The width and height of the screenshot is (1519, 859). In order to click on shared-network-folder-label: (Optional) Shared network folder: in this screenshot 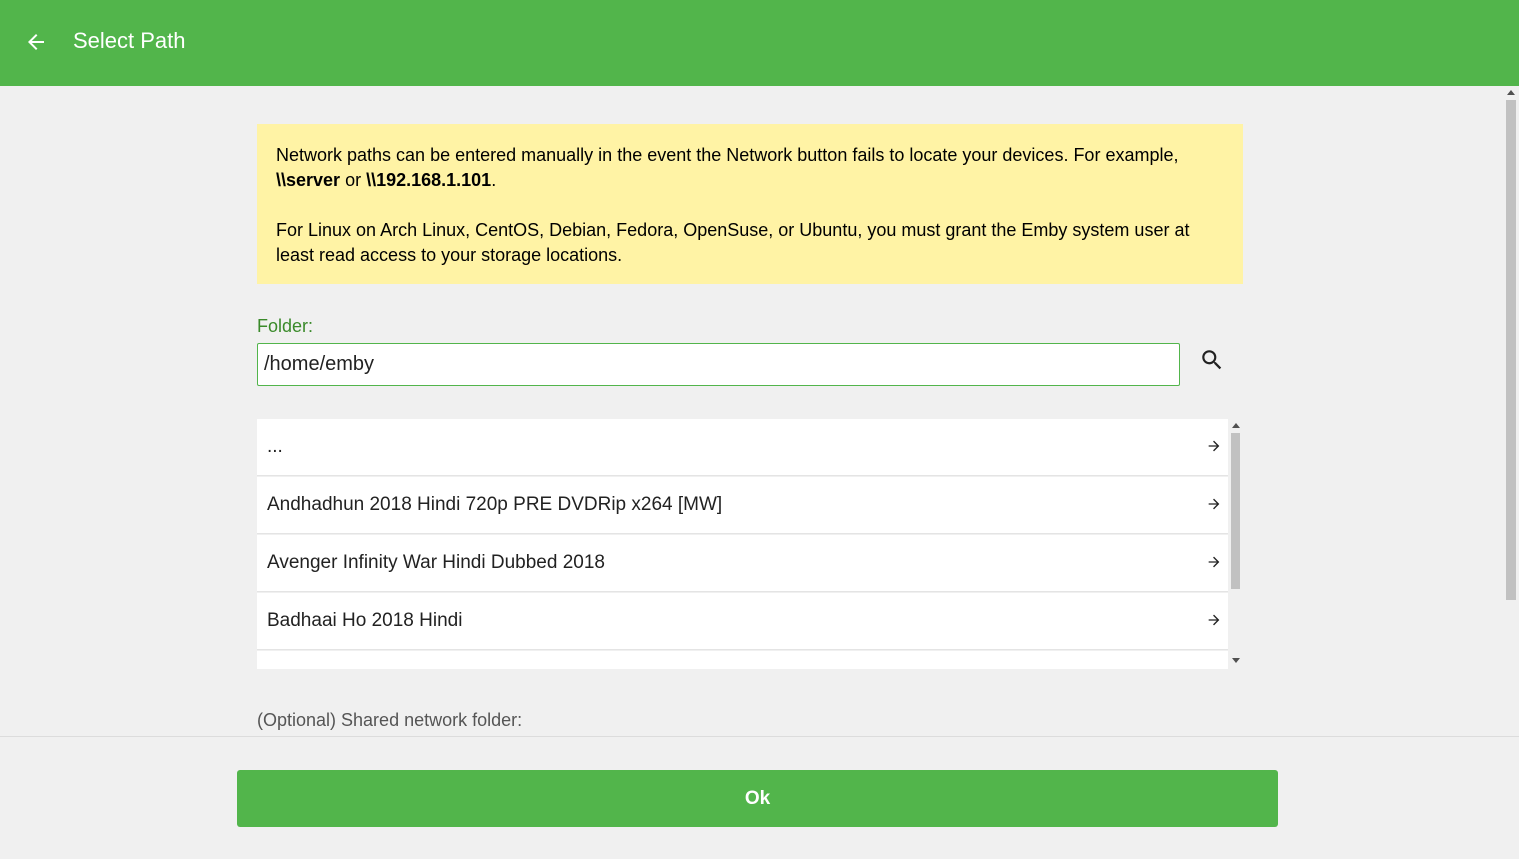, I will do `click(390, 720)`.